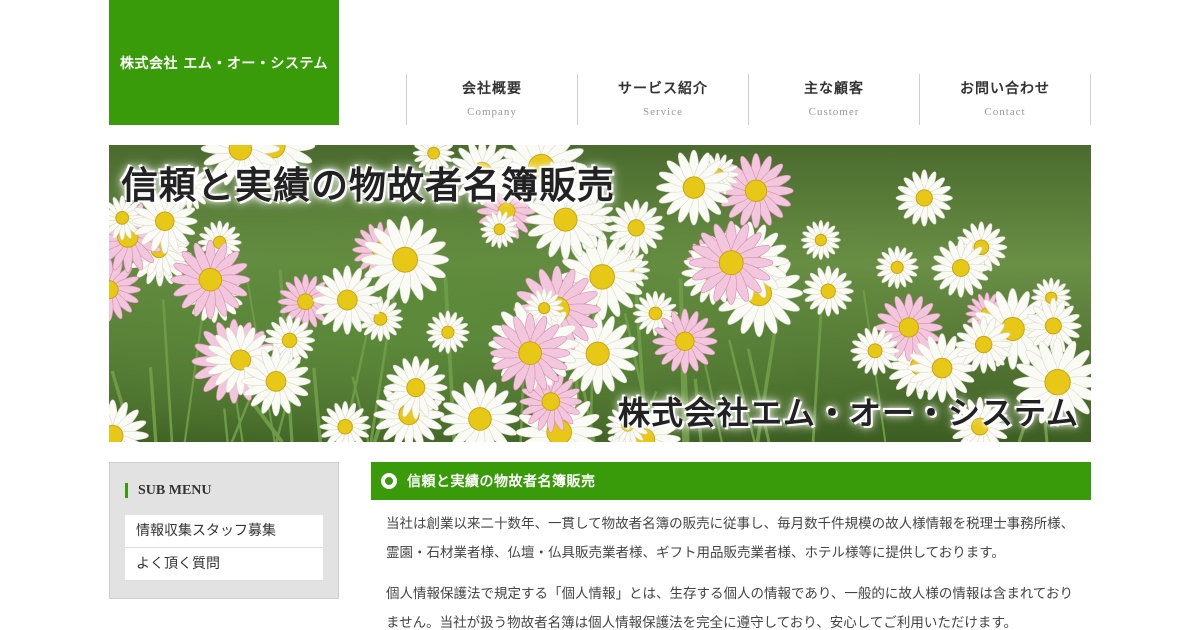 This screenshot has height=630, width=1200. What do you see at coordinates (1005, 89) in the screenshot?
I see `nav-label: お問い合わせ` at bounding box center [1005, 89].